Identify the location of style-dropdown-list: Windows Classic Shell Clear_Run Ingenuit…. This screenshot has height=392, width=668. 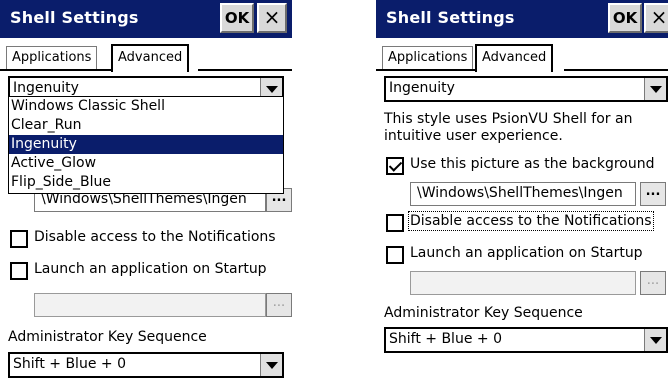
(146, 145).